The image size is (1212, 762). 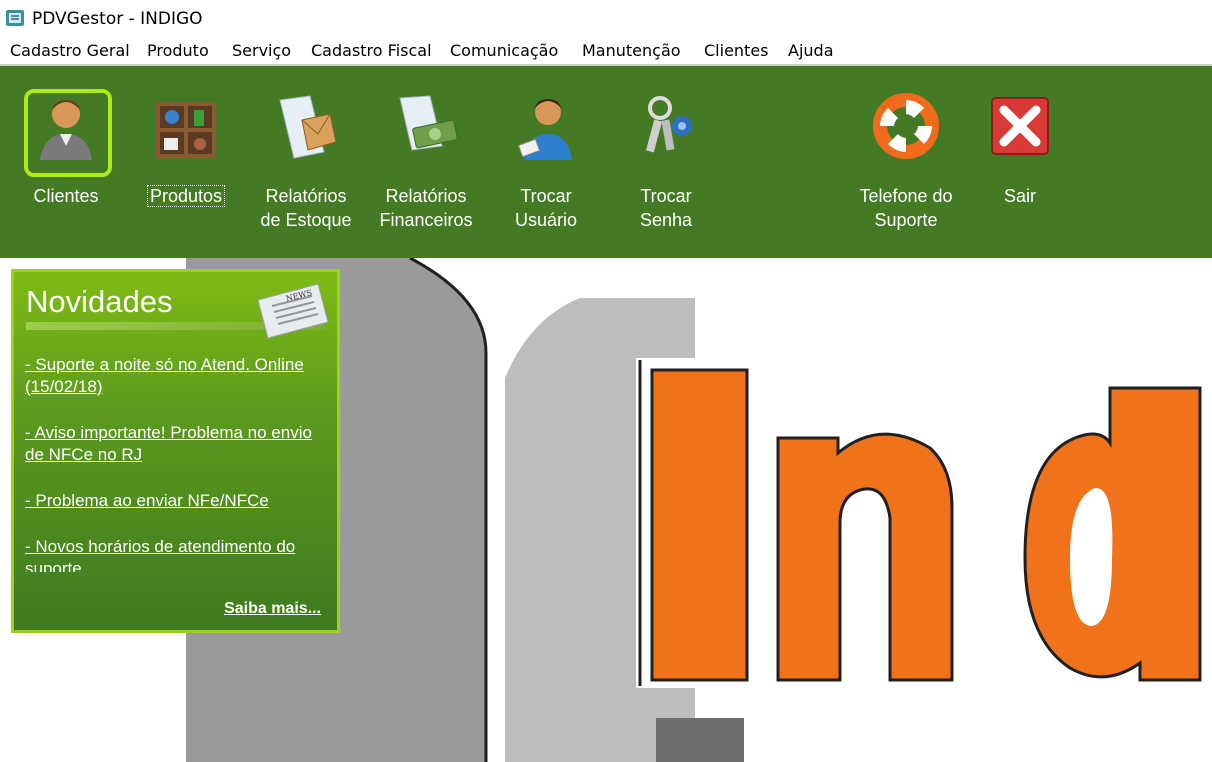 I want to click on user-badge-icon, so click(x=544, y=129).